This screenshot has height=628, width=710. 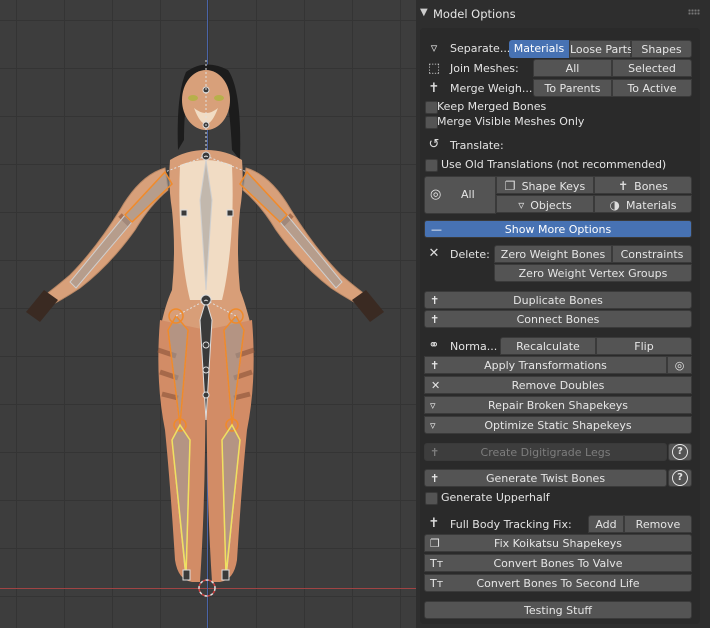 What do you see at coordinates (468, 194) in the screenshot?
I see `translate-all-label: All` at bounding box center [468, 194].